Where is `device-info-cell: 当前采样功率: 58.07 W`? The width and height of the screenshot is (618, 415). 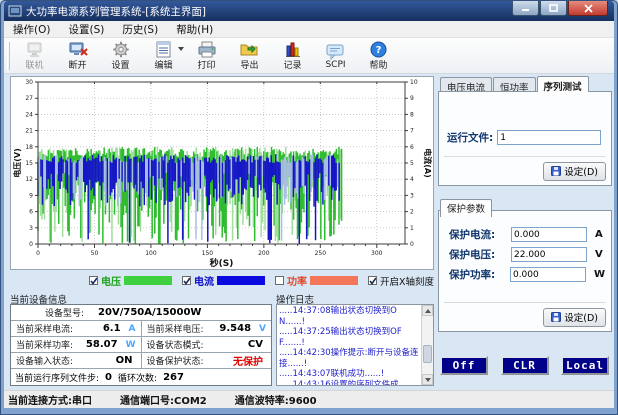
device-info-cell: 当前采样功率: 58.07 W is located at coordinates (76, 344).